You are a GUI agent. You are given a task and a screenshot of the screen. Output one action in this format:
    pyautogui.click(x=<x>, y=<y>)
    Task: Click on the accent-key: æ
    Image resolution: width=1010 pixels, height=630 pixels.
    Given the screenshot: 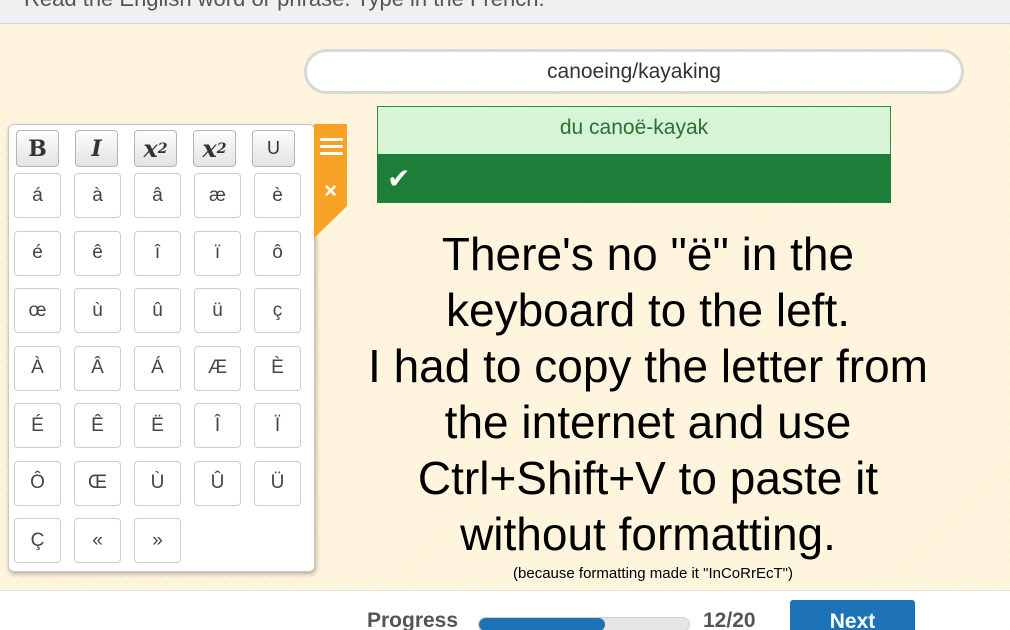 What is the action you would take?
    pyautogui.click(x=217, y=195)
    